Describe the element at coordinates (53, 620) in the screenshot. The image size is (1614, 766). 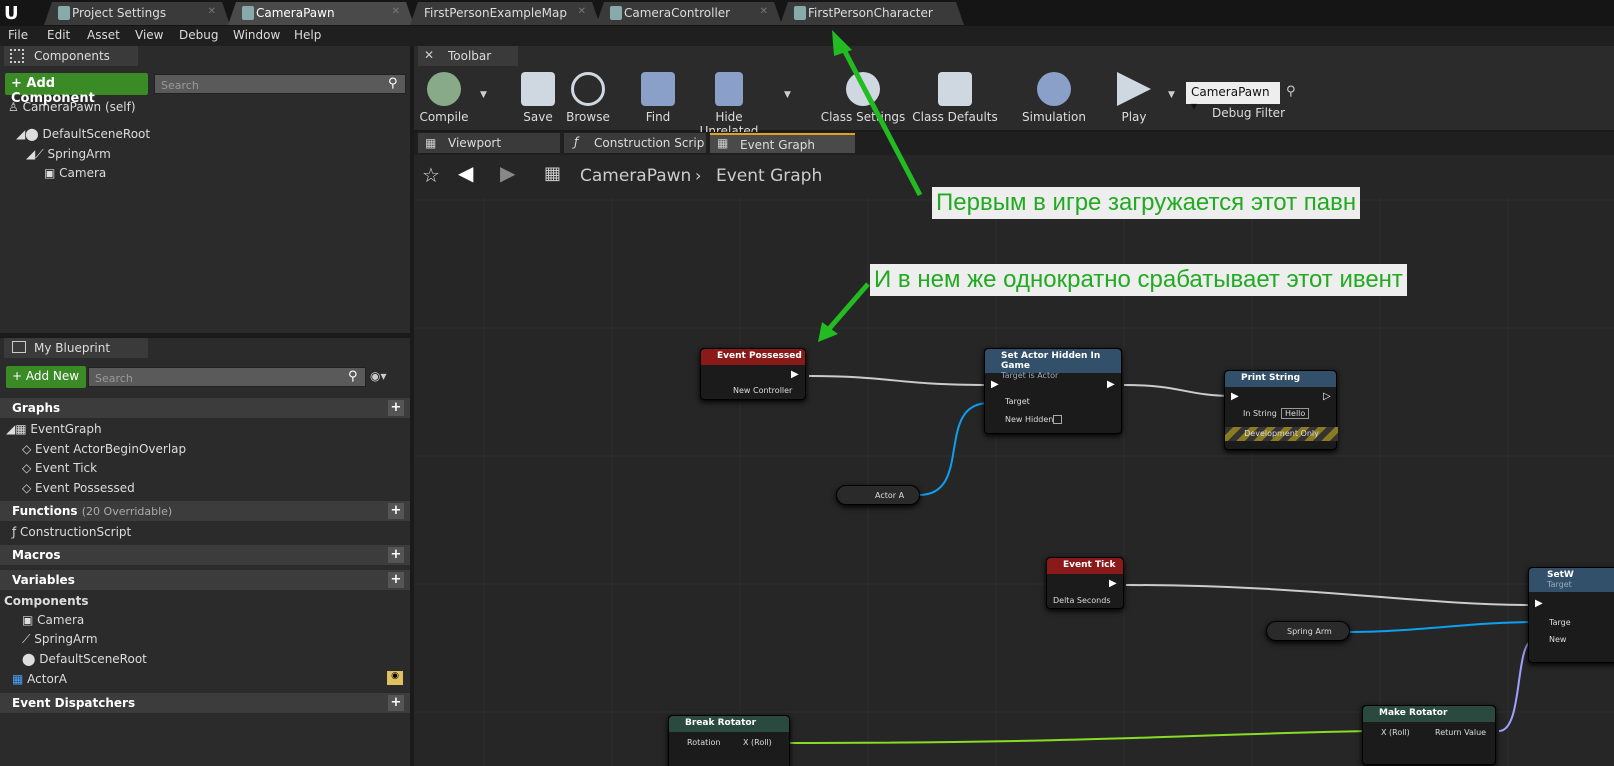
I see `var-camera: ▣ Camera` at that location.